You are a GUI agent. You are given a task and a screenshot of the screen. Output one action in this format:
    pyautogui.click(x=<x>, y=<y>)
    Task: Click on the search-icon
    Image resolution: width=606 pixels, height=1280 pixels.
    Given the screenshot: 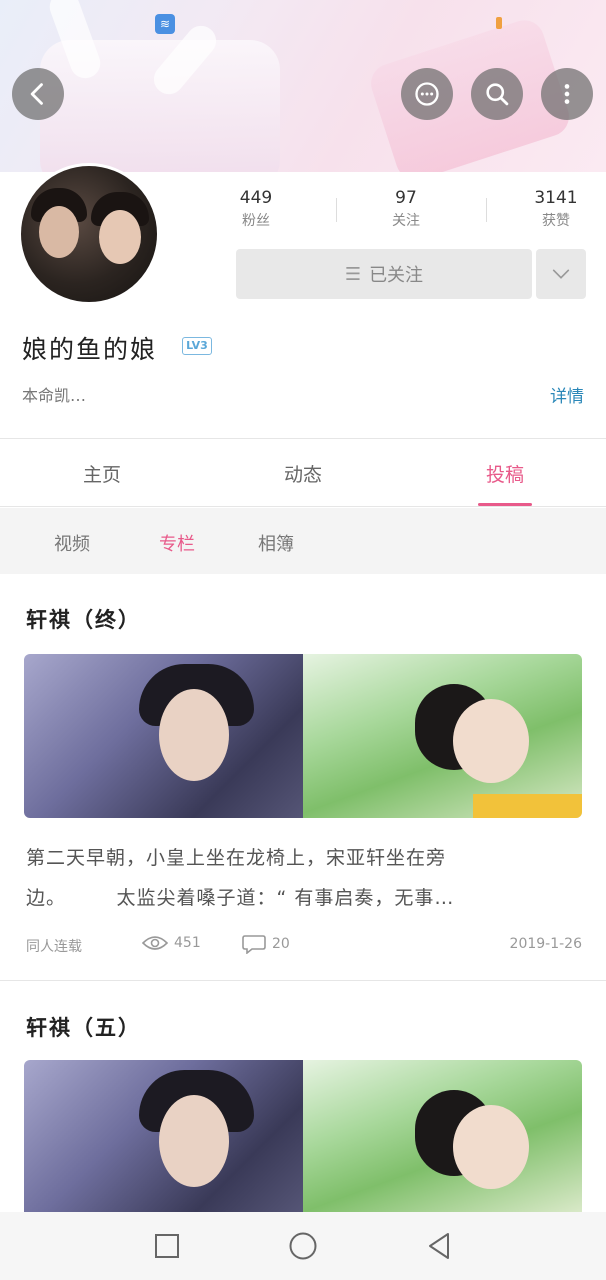 What is the action you would take?
    pyautogui.click(x=497, y=94)
    